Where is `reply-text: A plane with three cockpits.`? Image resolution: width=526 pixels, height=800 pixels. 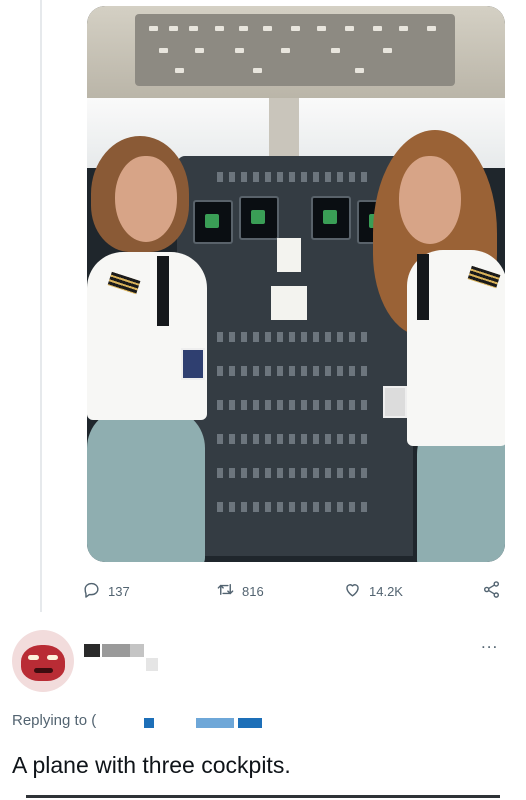 reply-text: A plane with three cockpits. is located at coordinates (151, 765).